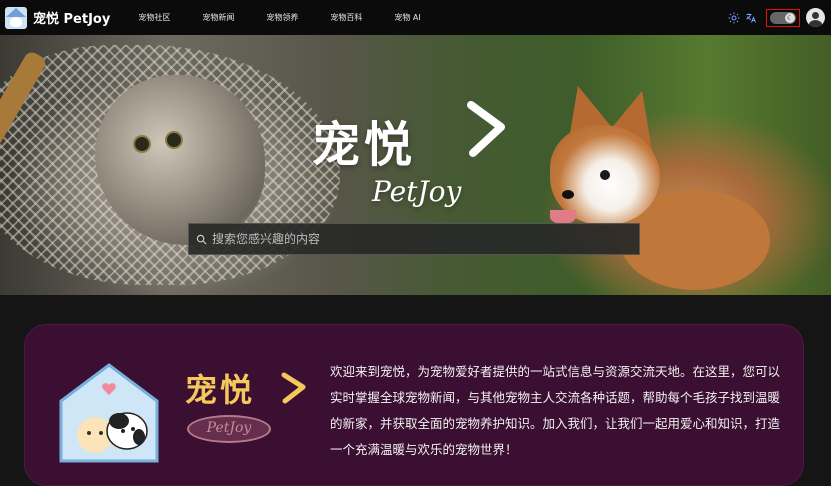  Describe the element at coordinates (364, 145) in the screenshot. I see `hero-title: 宠悦` at that location.